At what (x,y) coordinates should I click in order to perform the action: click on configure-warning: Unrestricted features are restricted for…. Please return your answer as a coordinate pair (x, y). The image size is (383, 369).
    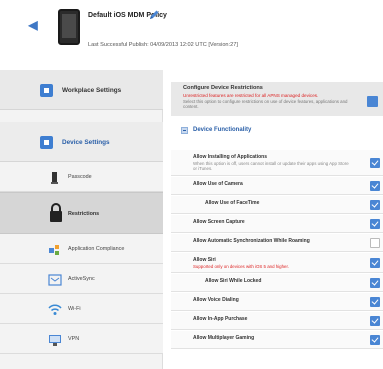
    Looking at the image, I should click on (251, 95).